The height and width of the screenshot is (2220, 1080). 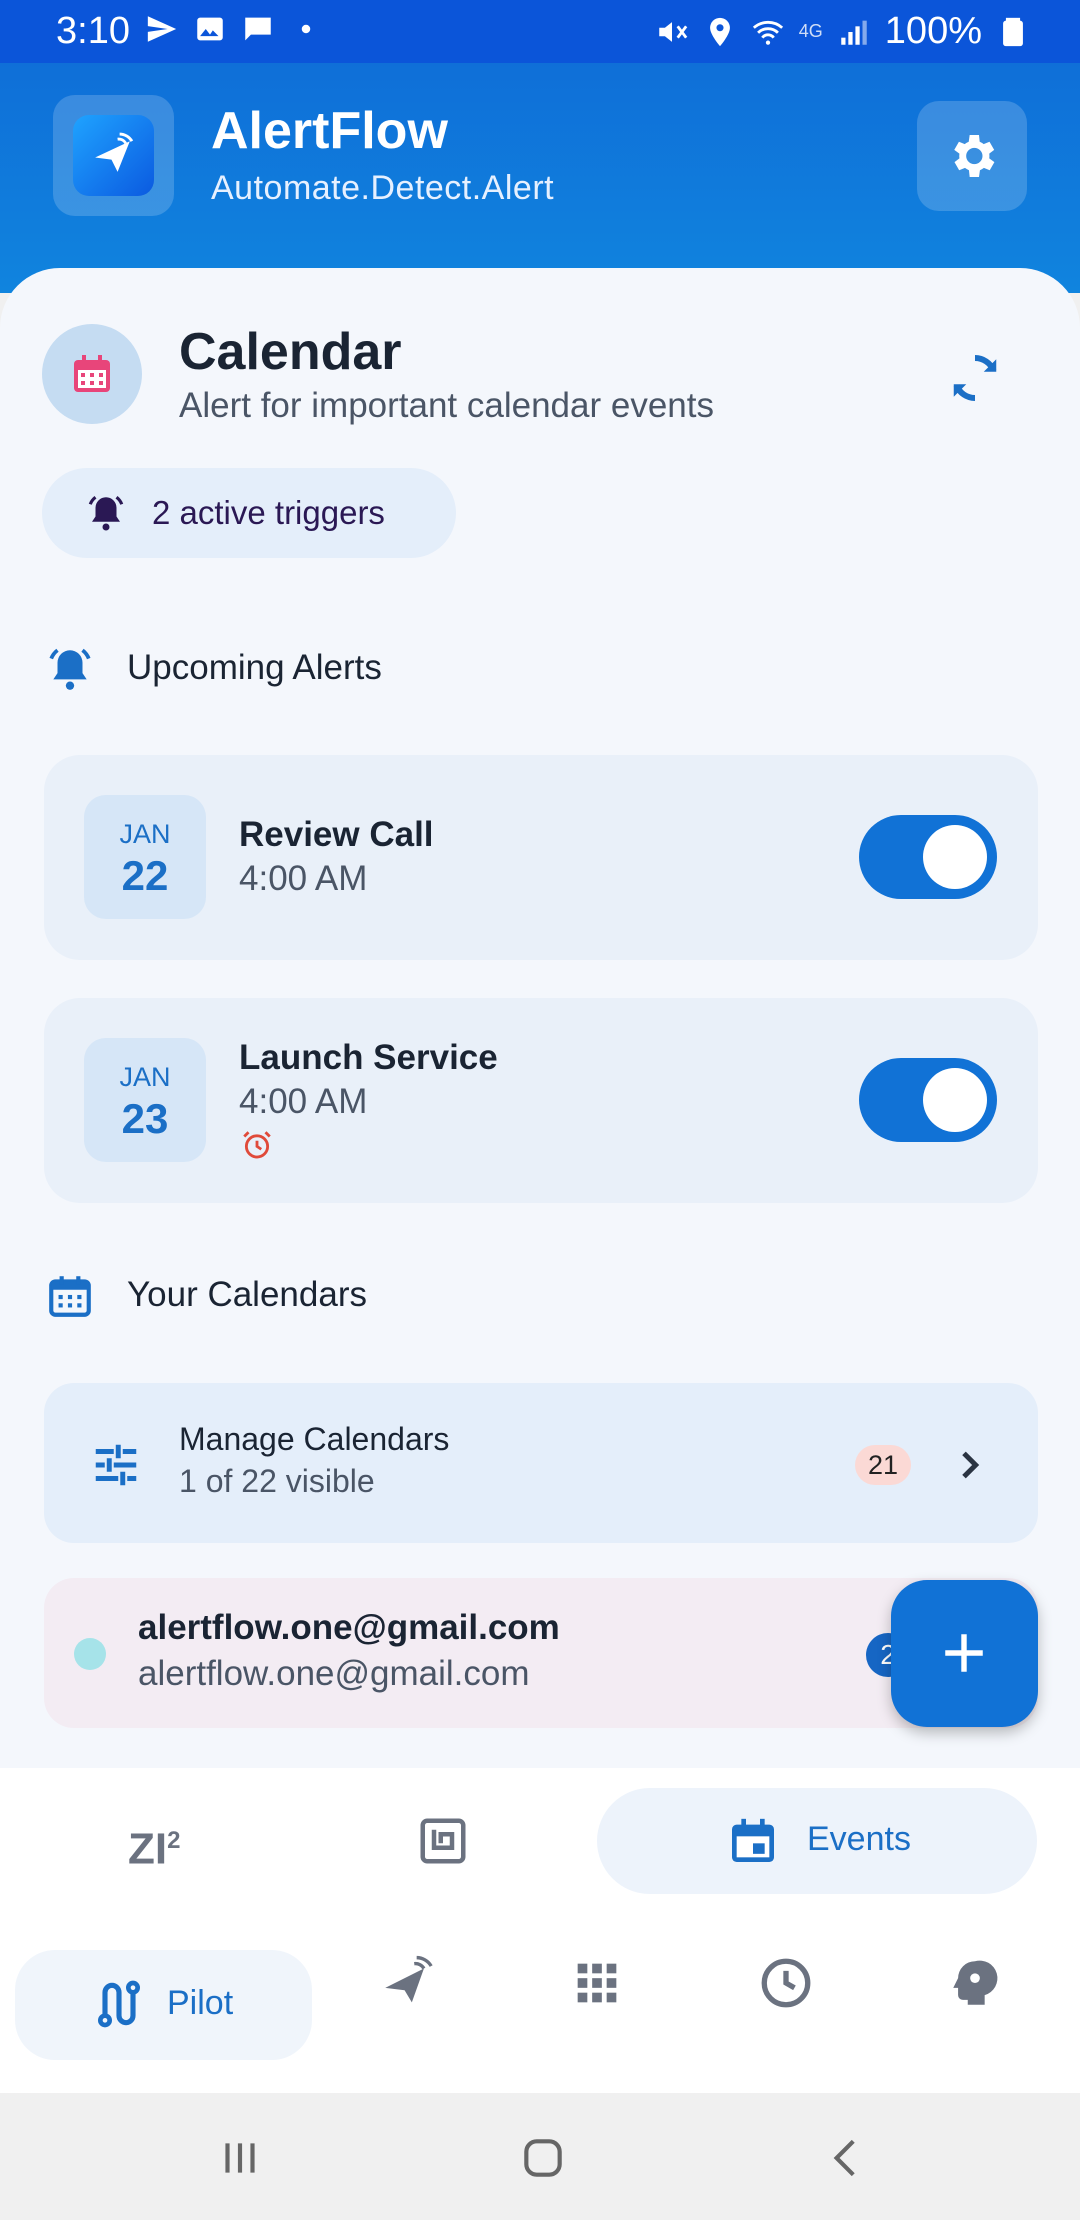 What do you see at coordinates (114, 152) in the screenshot?
I see `paper-plane-logo-icon` at bounding box center [114, 152].